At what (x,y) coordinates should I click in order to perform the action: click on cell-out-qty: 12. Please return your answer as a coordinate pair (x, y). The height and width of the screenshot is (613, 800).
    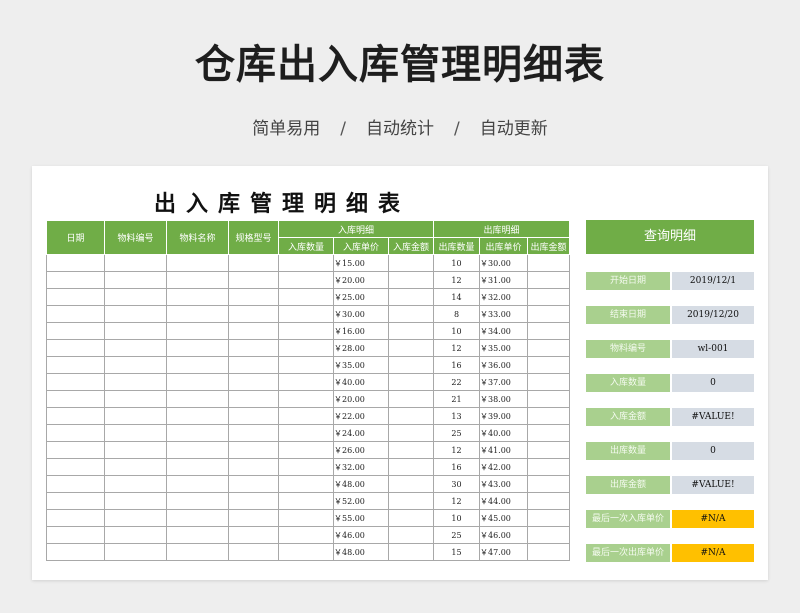
    Looking at the image, I should click on (456, 501).